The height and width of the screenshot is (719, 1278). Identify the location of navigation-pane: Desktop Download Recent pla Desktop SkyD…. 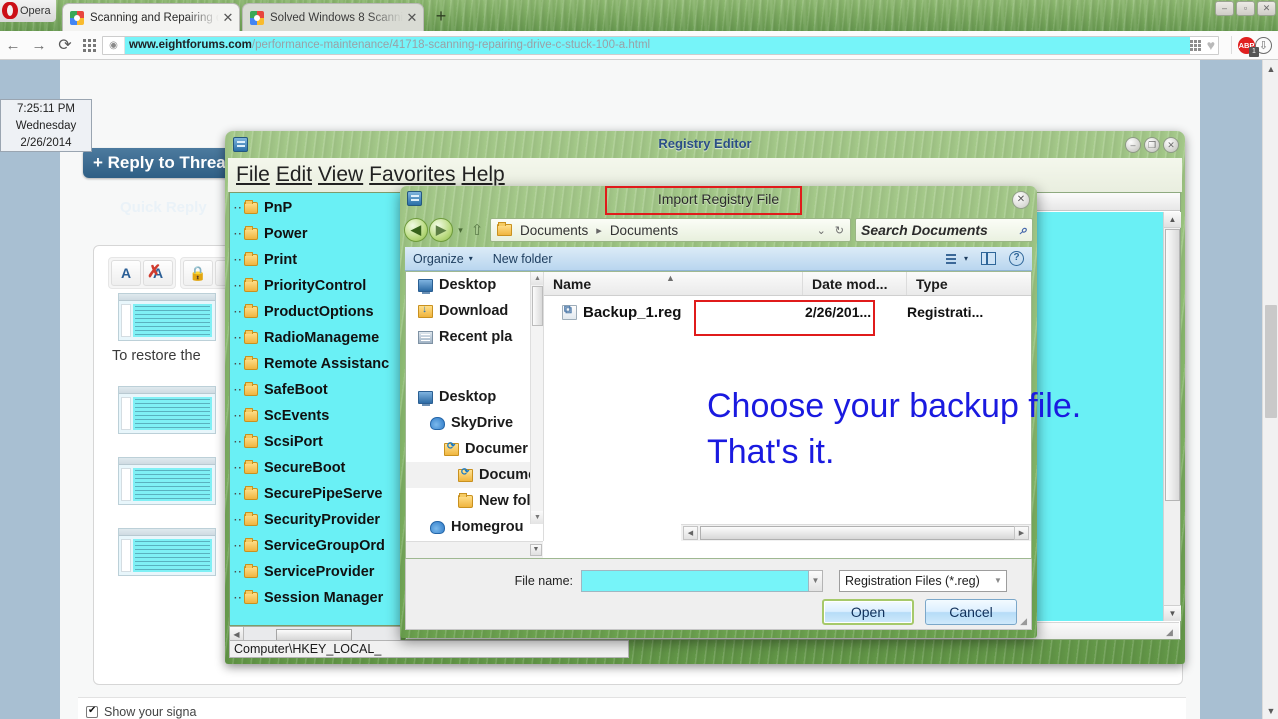
(474, 406).